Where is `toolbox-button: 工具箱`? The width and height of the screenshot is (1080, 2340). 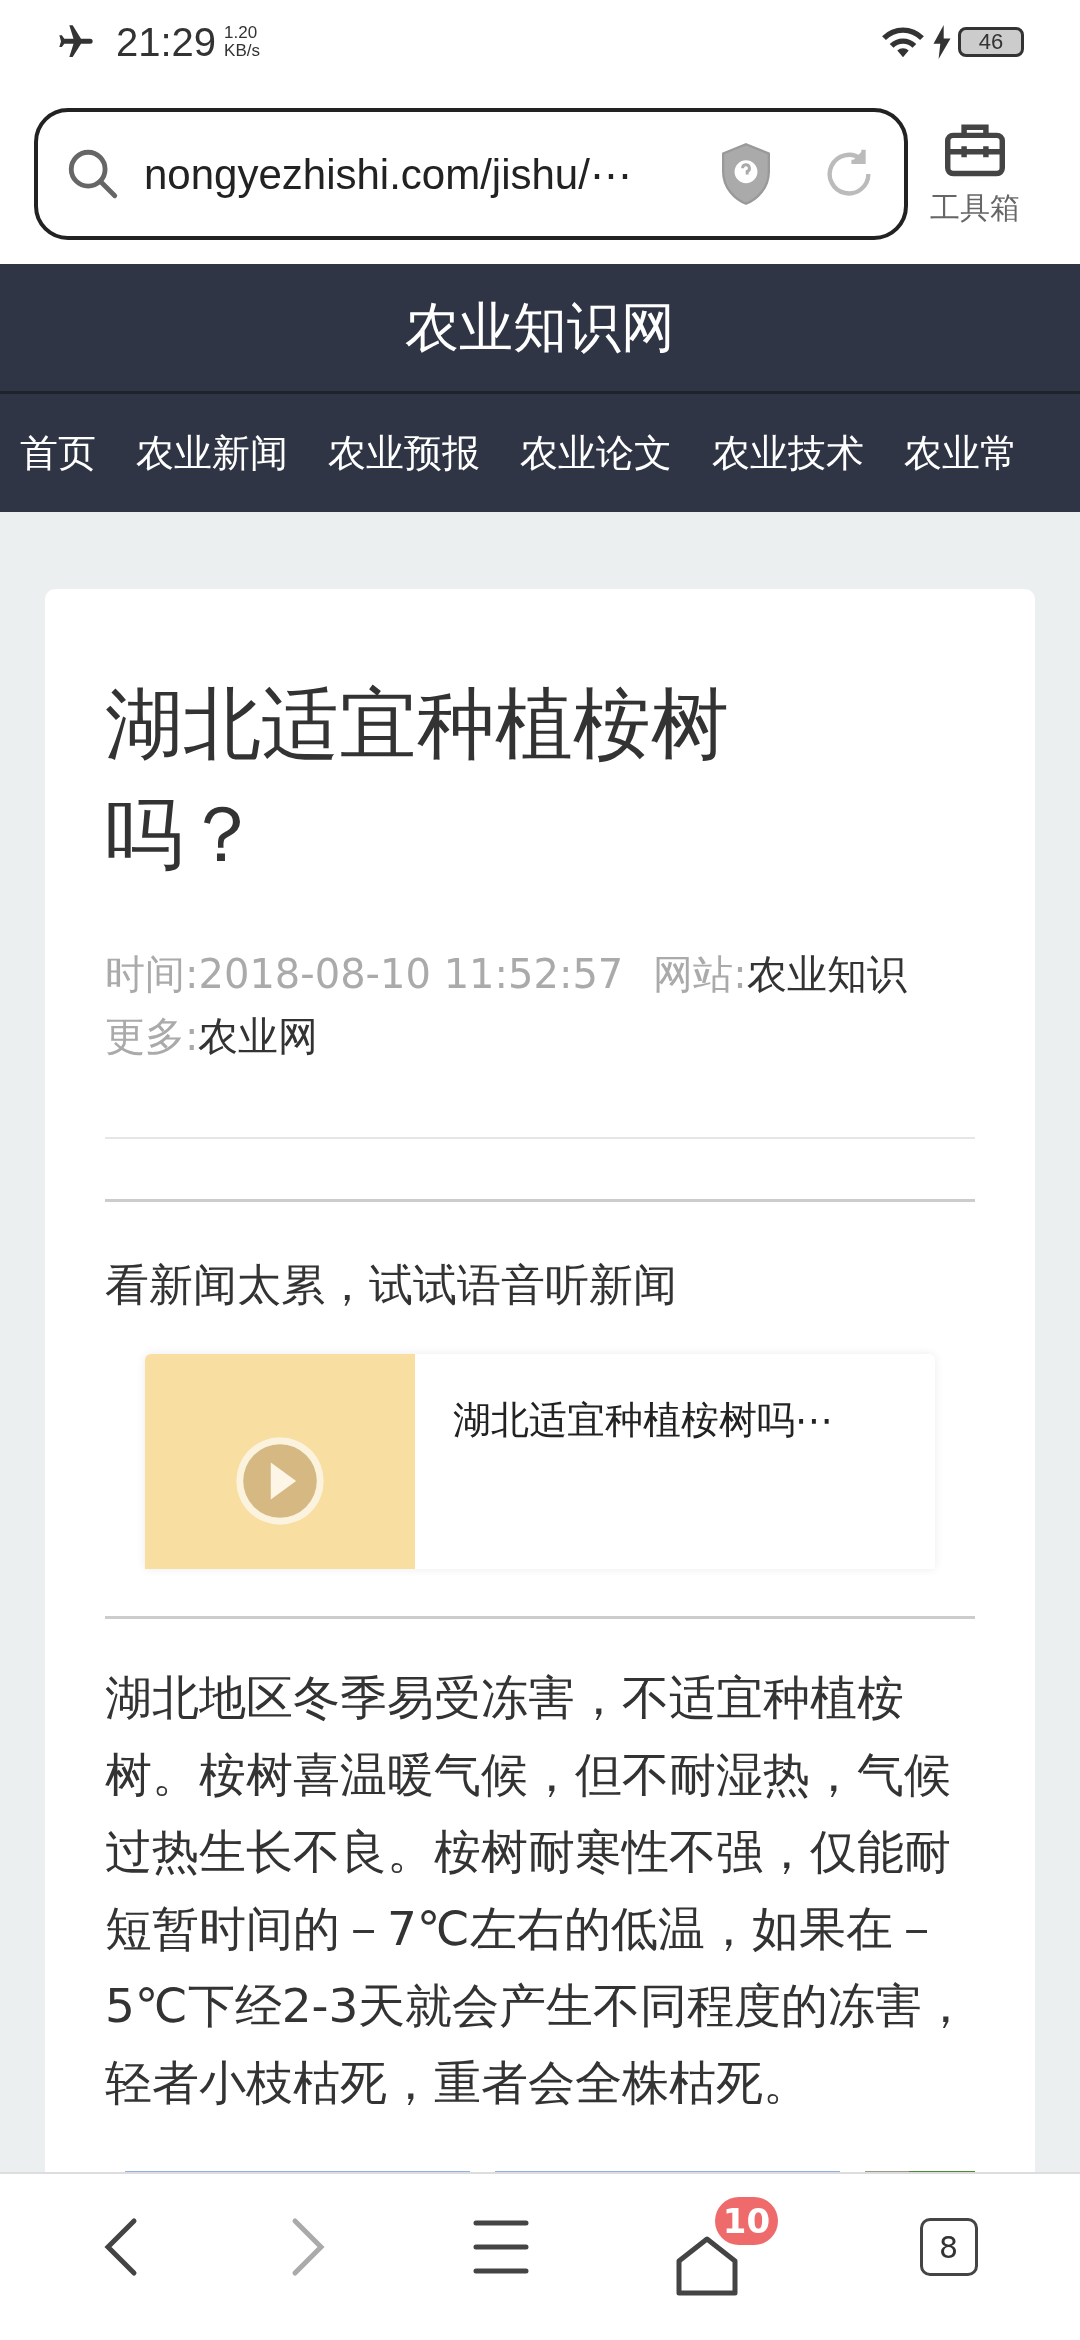 toolbox-button: 工具箱 is located at coordinates (975, 174).